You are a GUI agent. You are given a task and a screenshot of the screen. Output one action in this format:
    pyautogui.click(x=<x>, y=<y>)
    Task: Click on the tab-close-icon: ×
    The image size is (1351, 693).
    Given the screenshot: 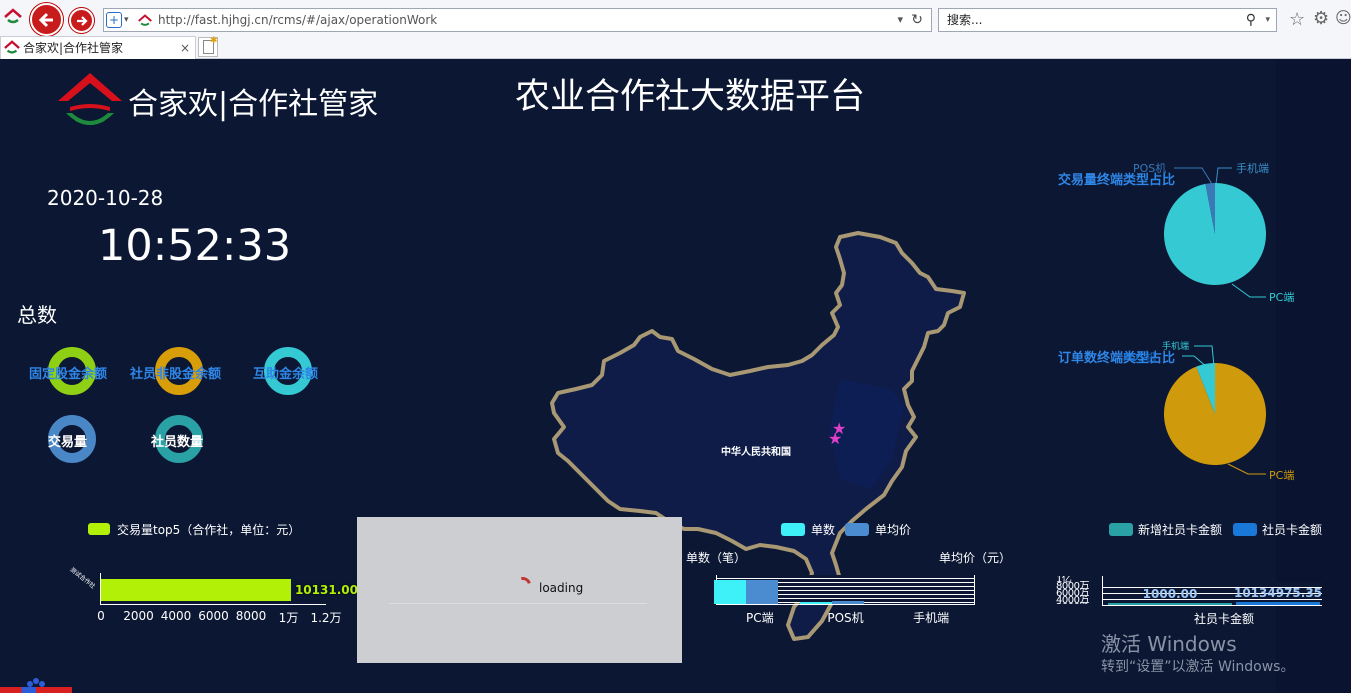 What is the action you would take?
    pyautogui.click(x=185, y=48)
    